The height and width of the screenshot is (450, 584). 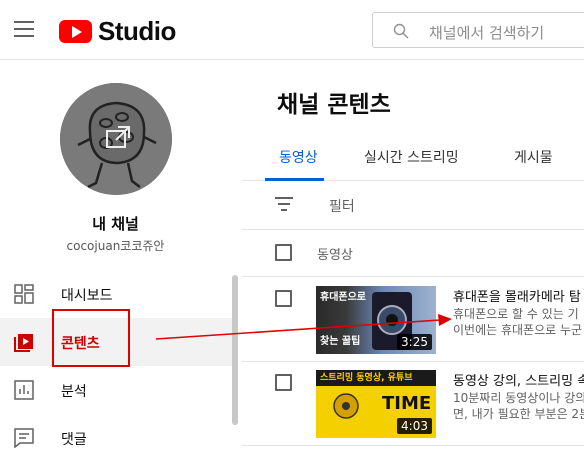 I want to click on thumbnail-caption: 휴대폰으로, so click(x=343, y=297).